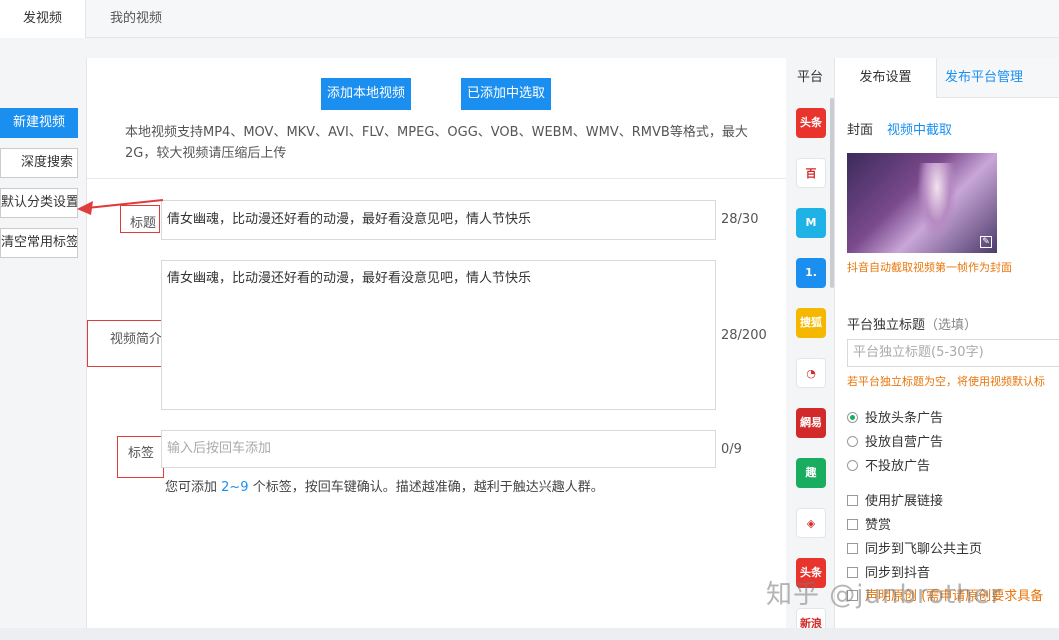 The height and width of the screenshot is (640, 1059). What do you see at coordinates (886, 325) in the screenshot?
I see `independent-title-text: 平台独立标题` at bounding box center [886, 325].